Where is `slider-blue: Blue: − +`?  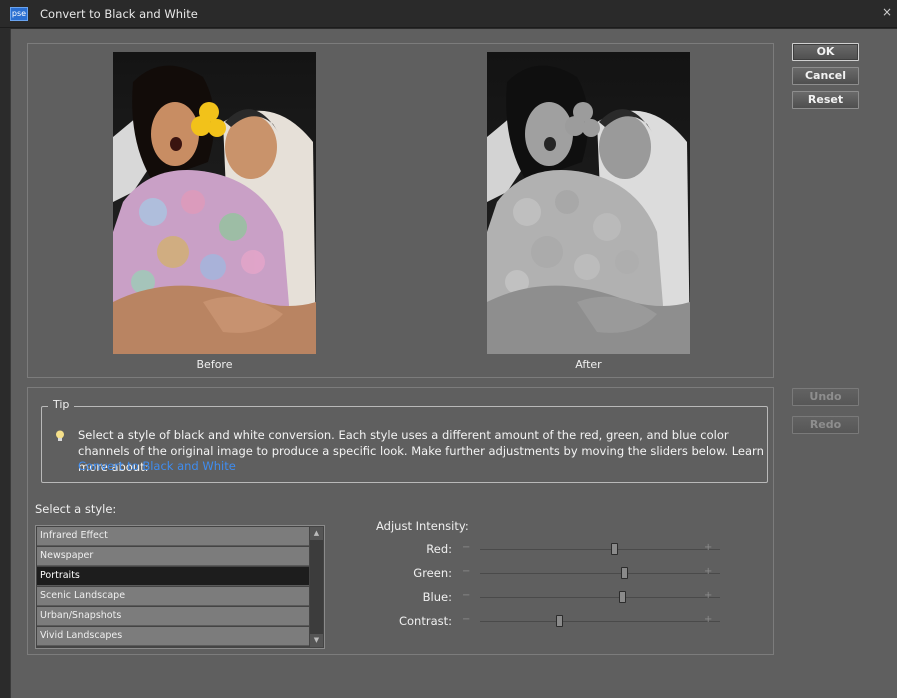 slider-blue: Blue: − + is located at coordinates (539, 598).